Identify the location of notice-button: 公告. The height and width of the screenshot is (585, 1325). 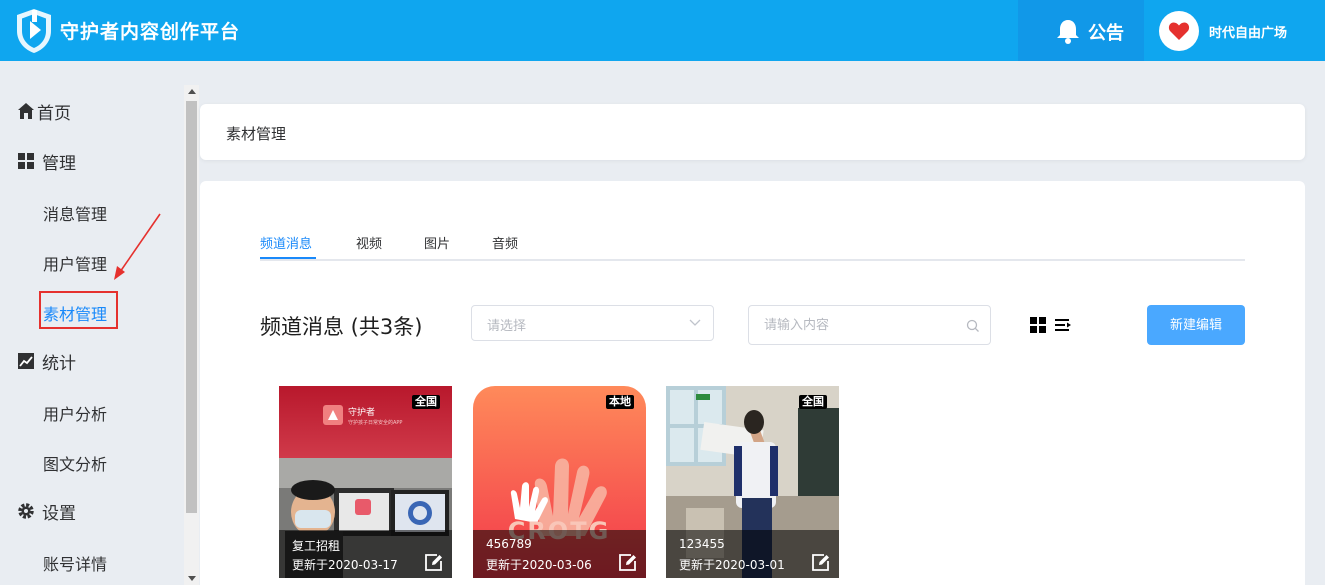
(1081, 30).